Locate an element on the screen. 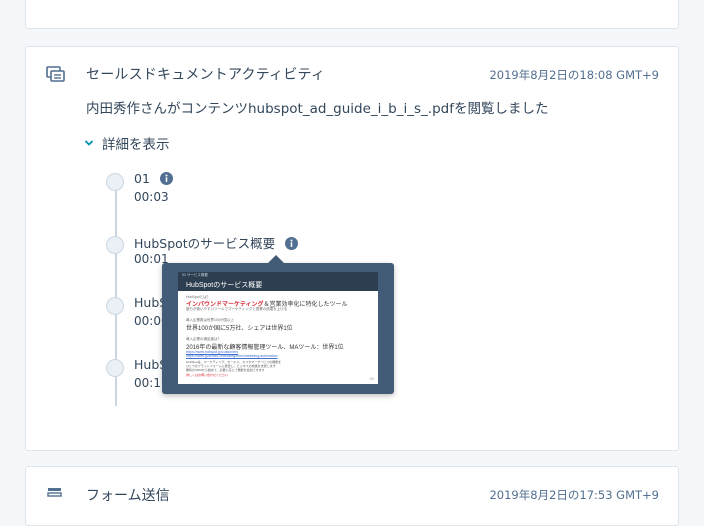 The height and width of the screenshot is (526, 704). thumbnail-text: 詳しくはお問い合わせください is located at coordinates (207, 375).